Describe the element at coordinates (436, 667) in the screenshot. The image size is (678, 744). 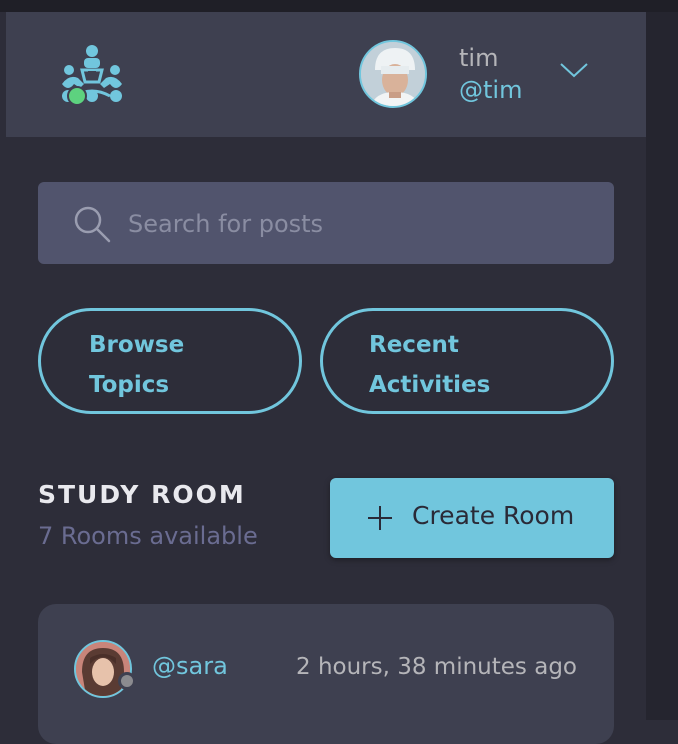
I see `room-timestamp: 2 hours, 38 minutes ago` at that location.